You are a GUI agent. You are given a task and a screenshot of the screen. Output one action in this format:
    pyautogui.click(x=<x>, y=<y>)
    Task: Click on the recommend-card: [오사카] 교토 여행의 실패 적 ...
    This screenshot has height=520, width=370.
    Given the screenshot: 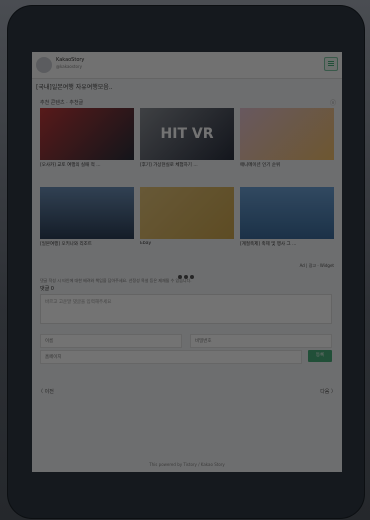 What is the action you would take?
    pyautogui.click(x=87, y=138)
    